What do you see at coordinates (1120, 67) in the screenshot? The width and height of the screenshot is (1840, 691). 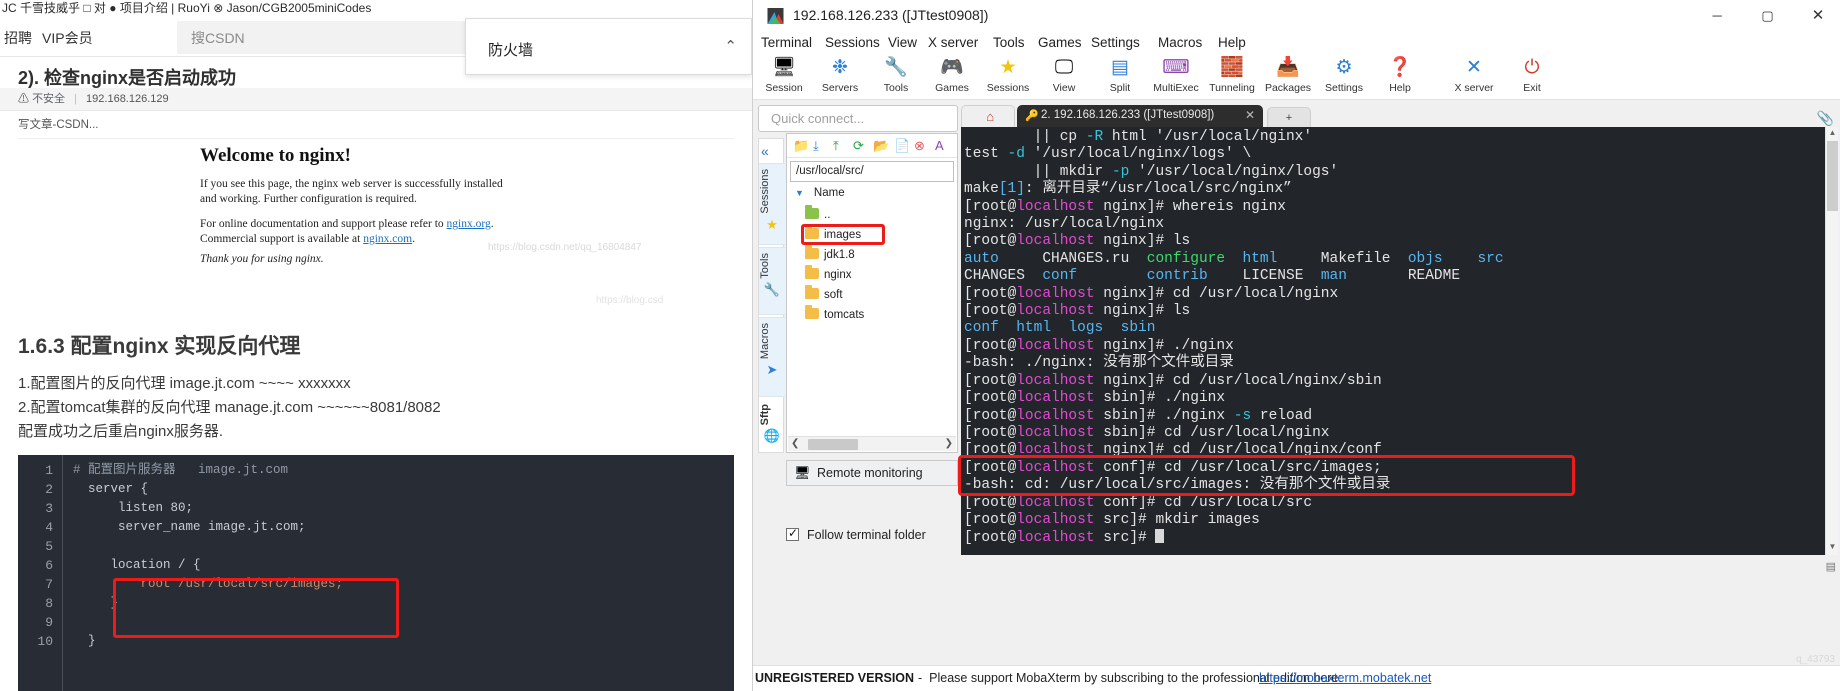 I see `split-icon: ▤` at bounding box center [1120, 67].